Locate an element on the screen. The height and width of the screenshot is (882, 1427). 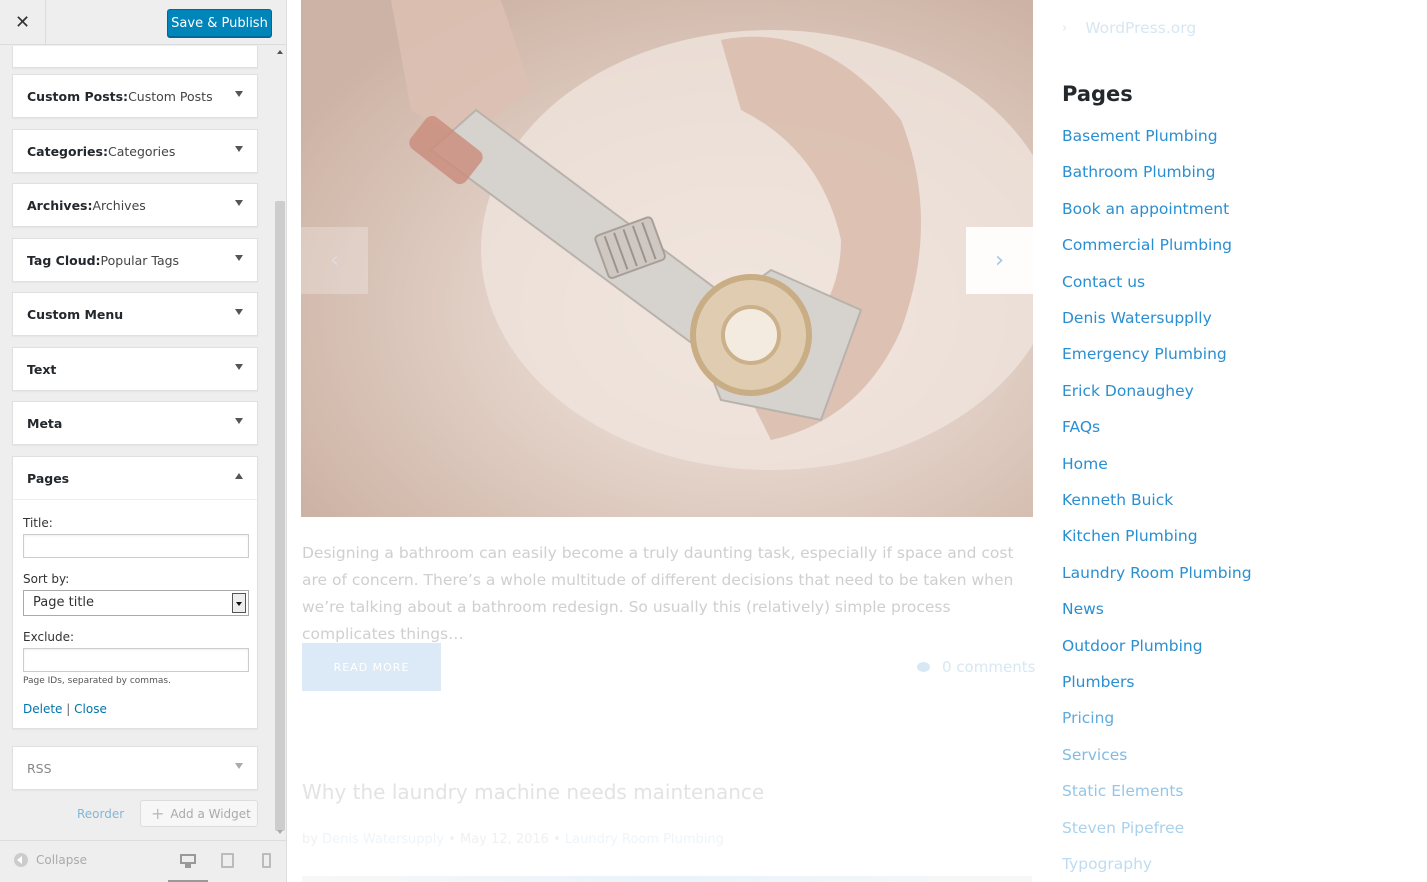
dropdown-arrow-icon is located at coordinates (239, 603).